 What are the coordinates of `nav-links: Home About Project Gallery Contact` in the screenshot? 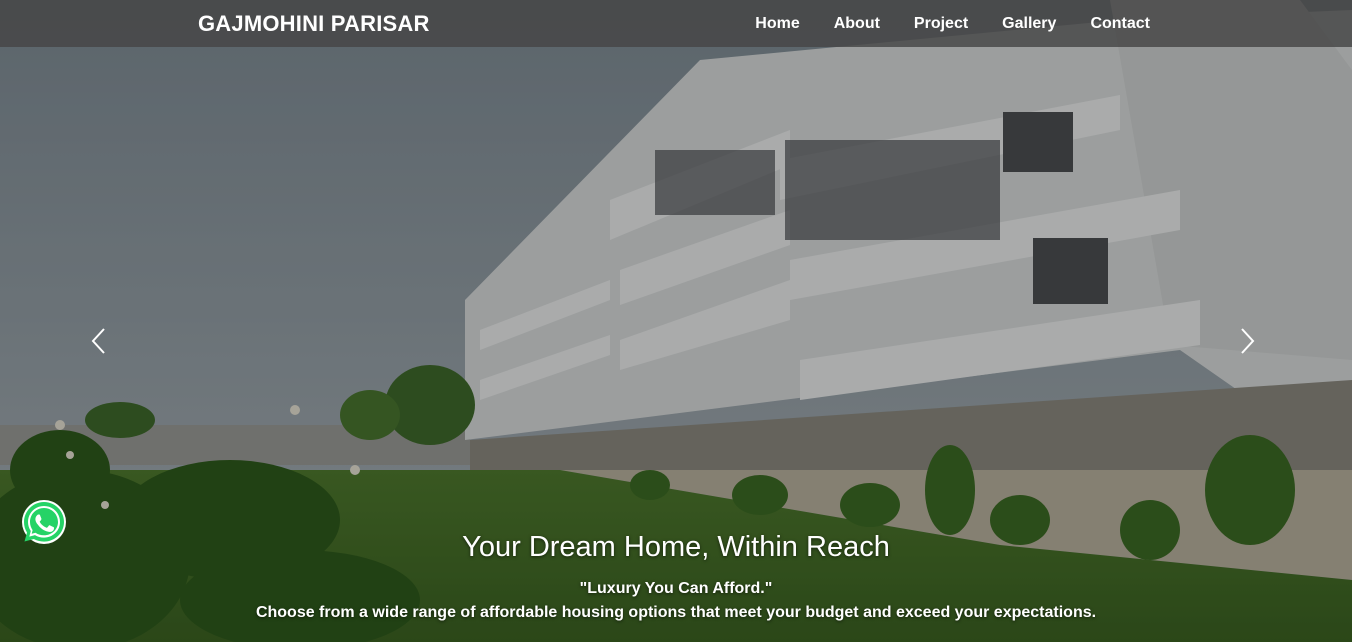 It's located at (952, 24).